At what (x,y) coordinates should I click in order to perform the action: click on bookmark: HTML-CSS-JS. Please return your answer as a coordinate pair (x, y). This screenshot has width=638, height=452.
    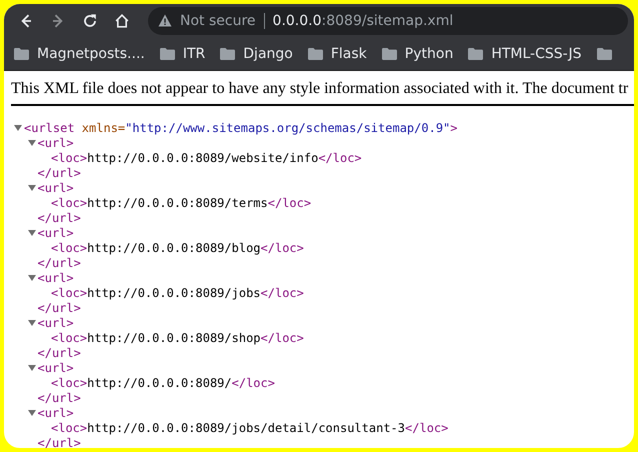
    Looking at the image, I should click on (525, 54).